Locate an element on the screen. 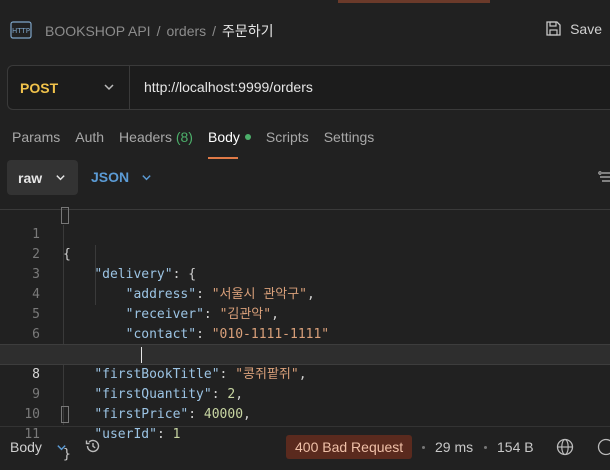 This screenshot has height=470, width=610. breadcrumb: BOOKSHOP API / orders / 주문하기 is located at coordinates (159, 31).